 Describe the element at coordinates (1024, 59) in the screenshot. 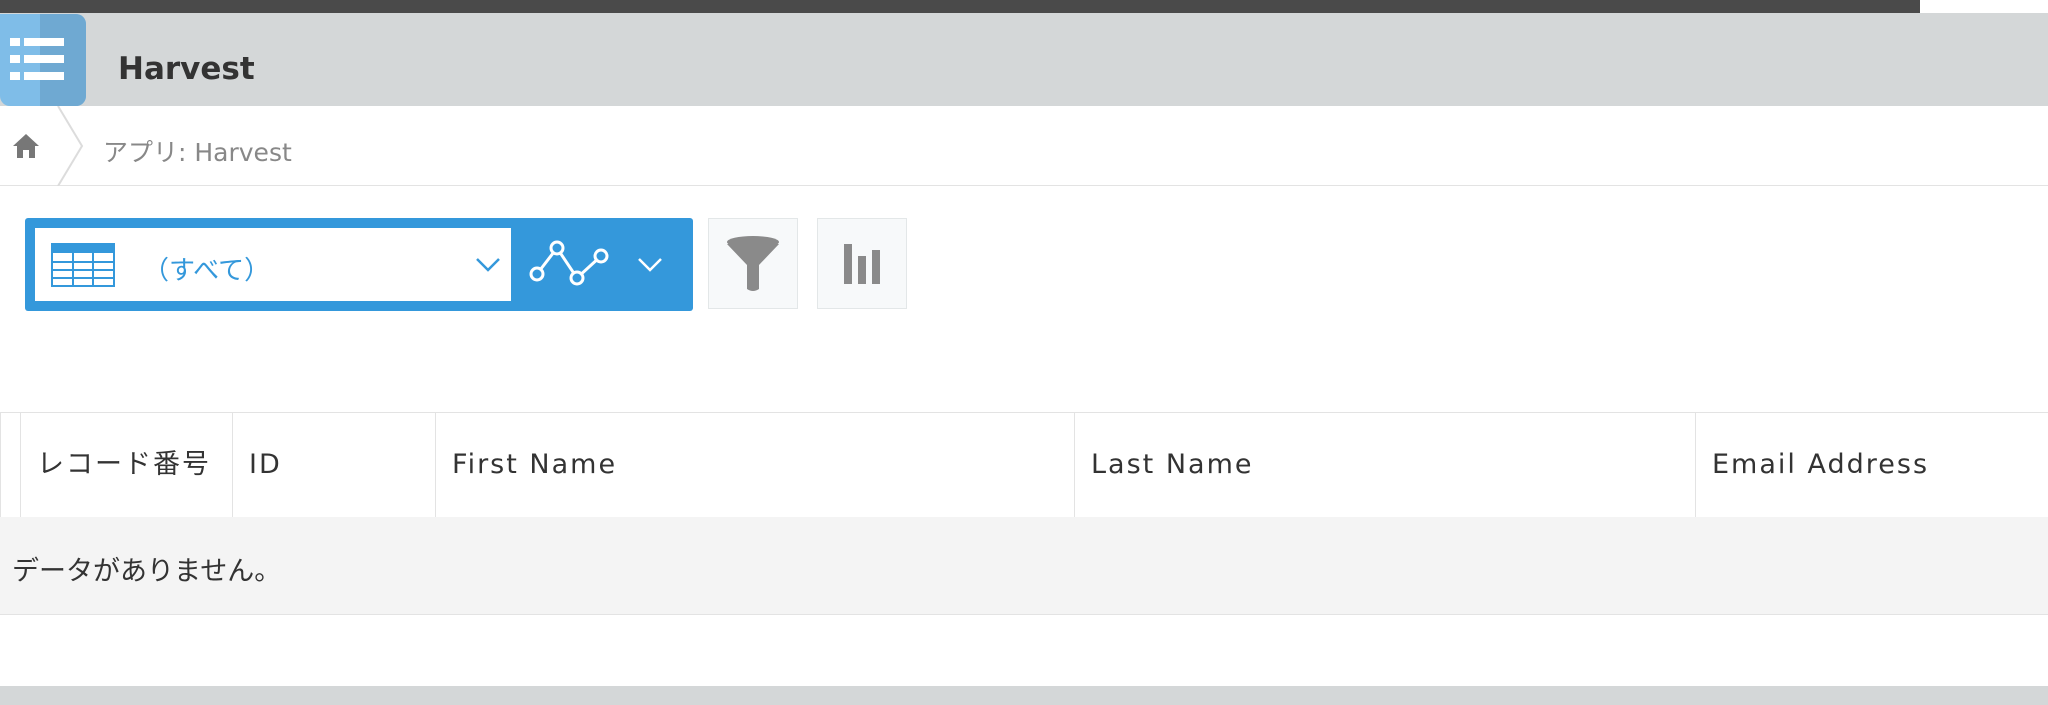

I see `app-header: Harvest` at that location.